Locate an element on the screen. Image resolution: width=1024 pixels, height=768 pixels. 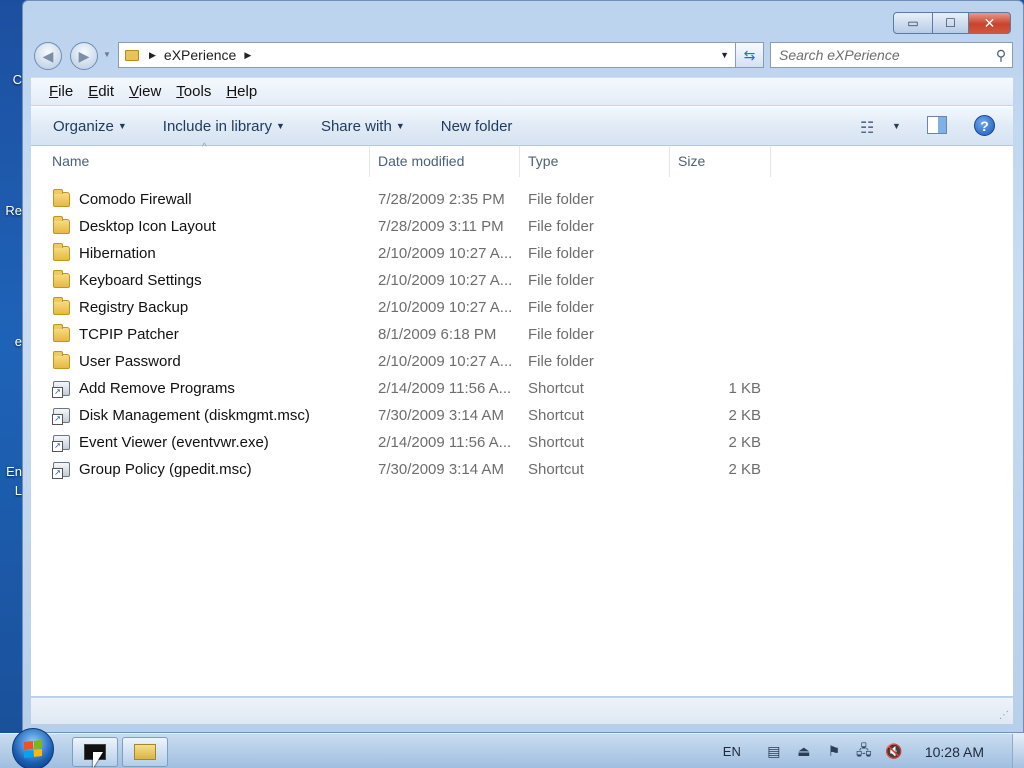
shortcut-icon is located at coordinates (61, 416).